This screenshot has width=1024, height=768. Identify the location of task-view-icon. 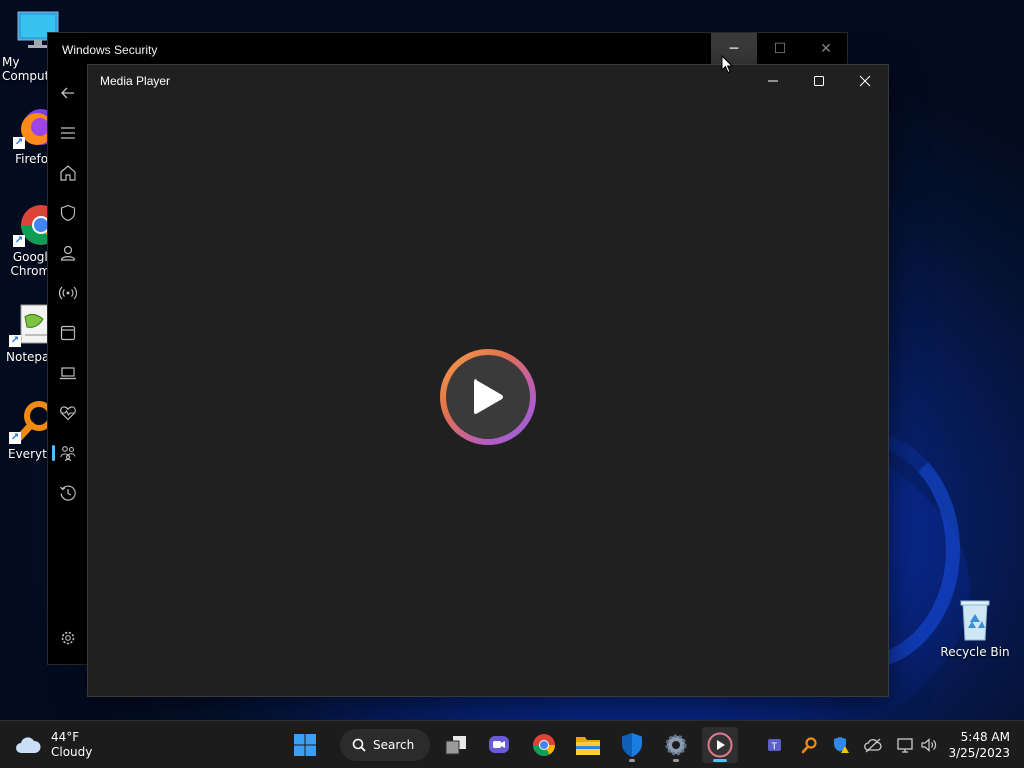
(455, 745).